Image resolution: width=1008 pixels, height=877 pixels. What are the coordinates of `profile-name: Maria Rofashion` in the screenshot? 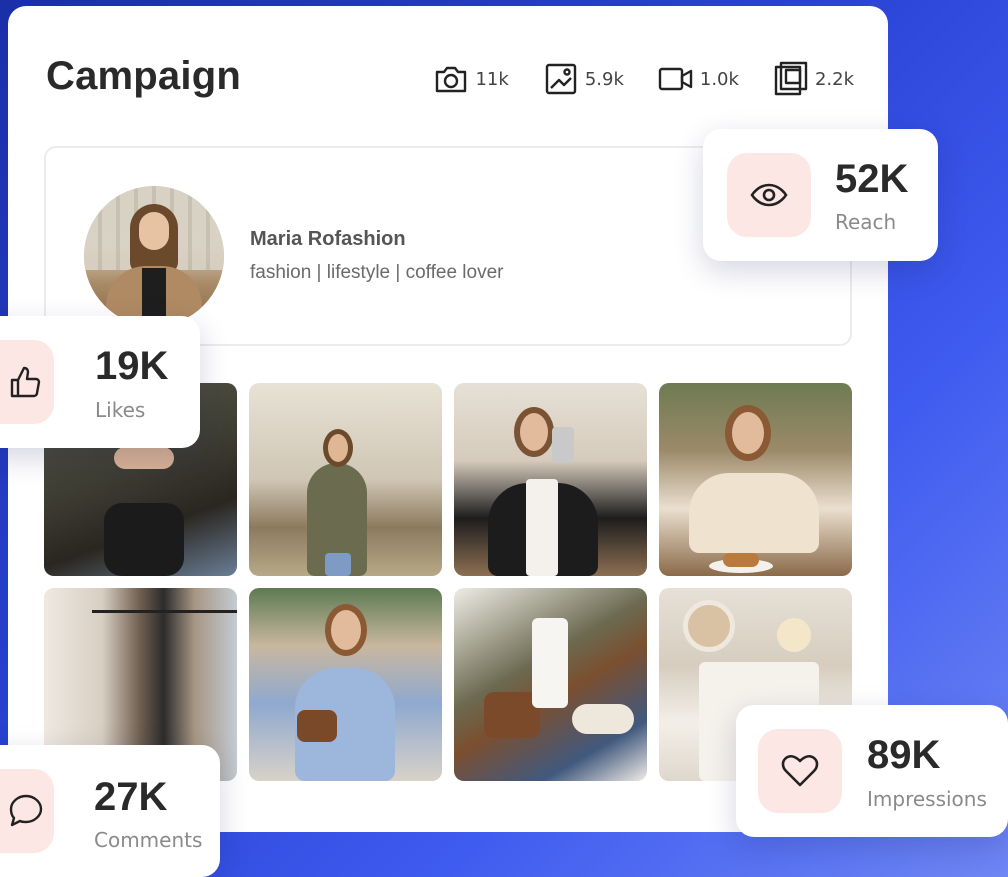 It's located at (328, 239).